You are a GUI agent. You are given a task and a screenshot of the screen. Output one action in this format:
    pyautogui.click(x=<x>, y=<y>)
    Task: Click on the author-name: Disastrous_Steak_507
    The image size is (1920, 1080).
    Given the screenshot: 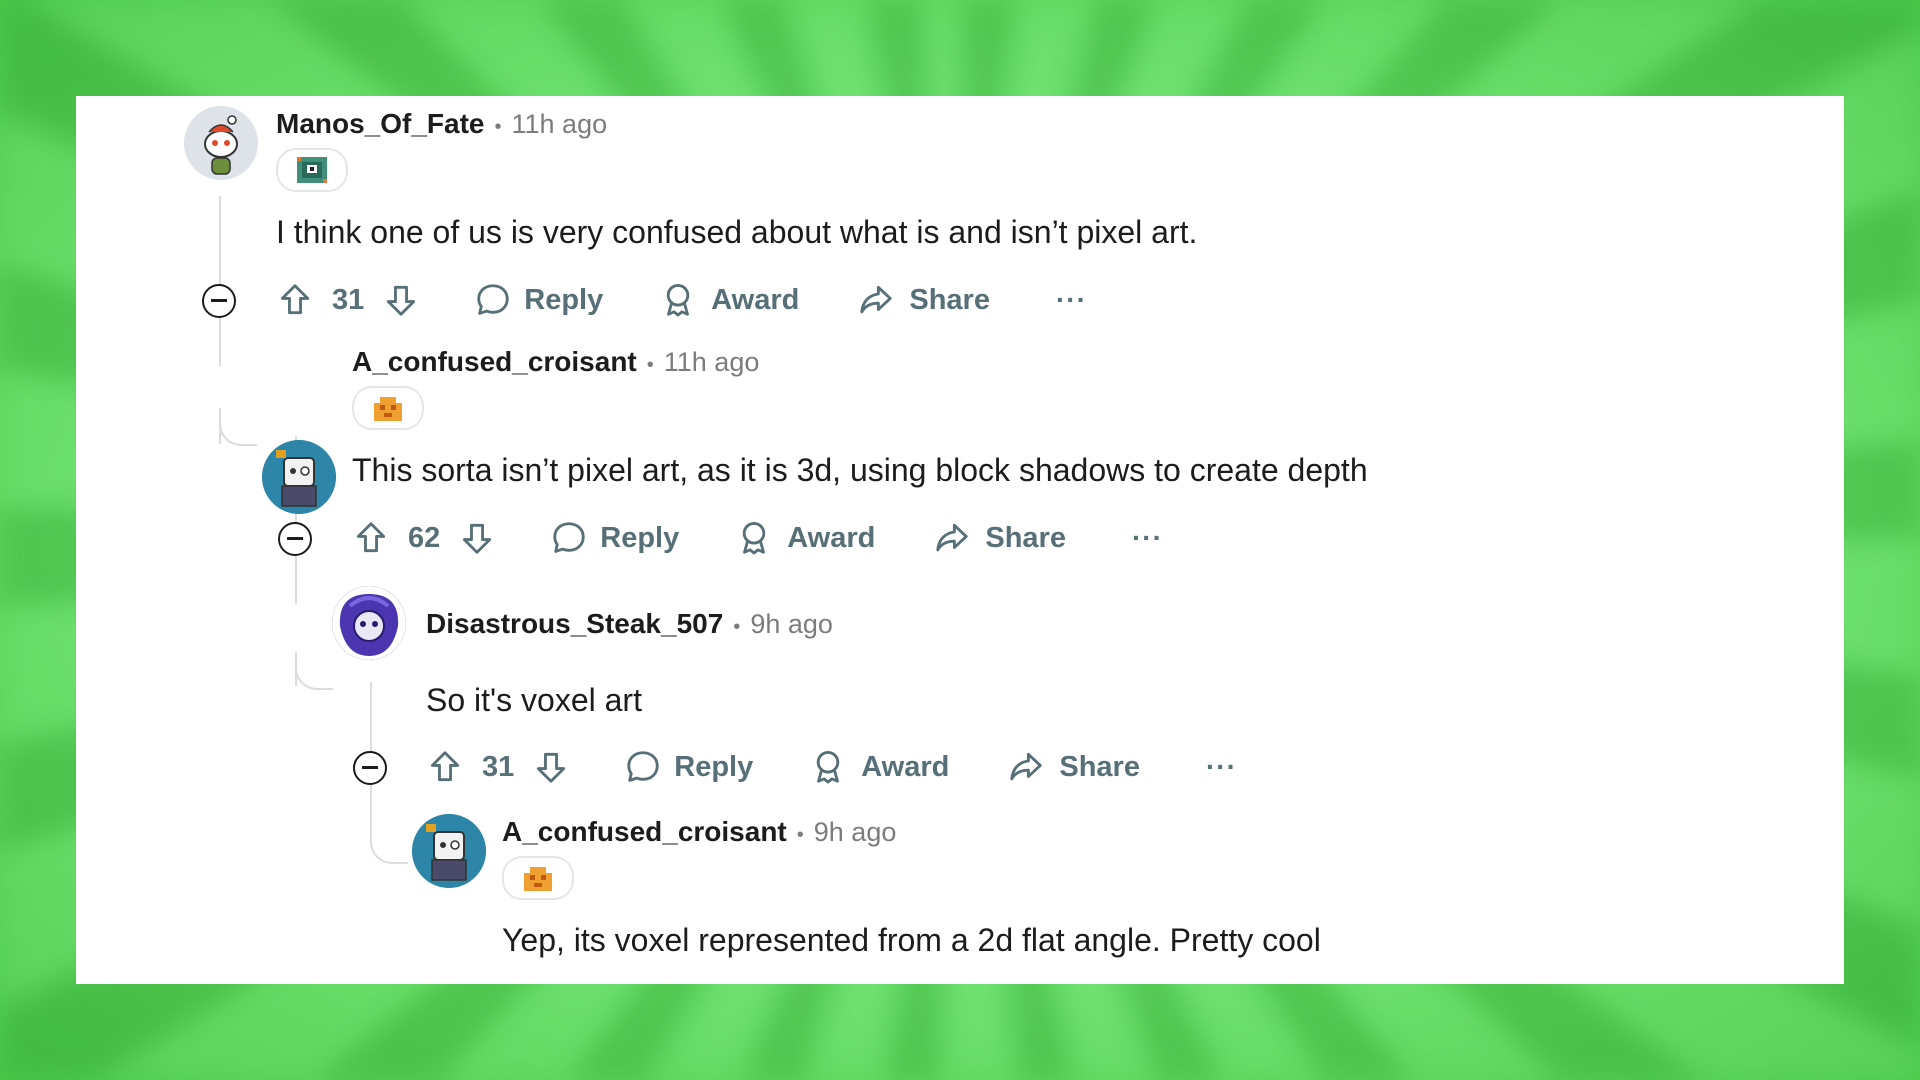 What is the action you would take?
    pyautogui.click(x=574, y=624)
    